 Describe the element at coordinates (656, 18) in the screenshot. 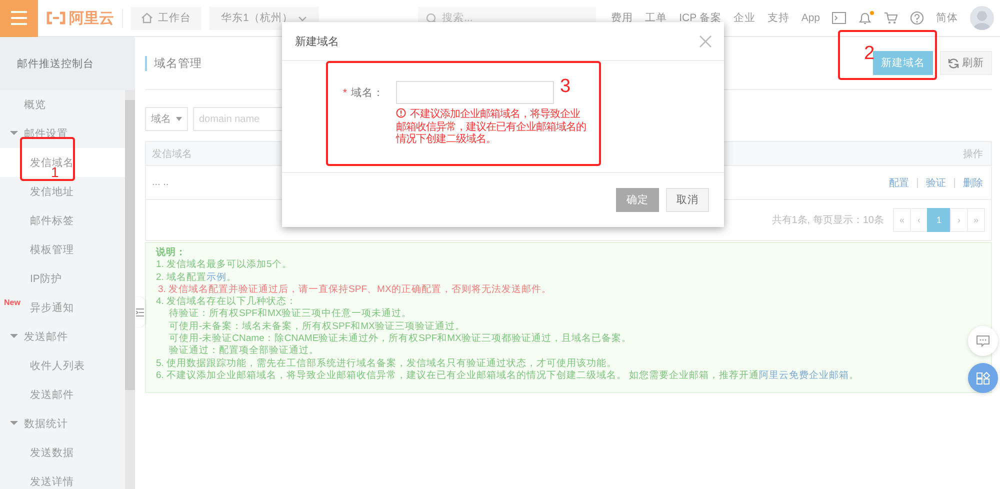

I see `nav-link: 工单` at that location.